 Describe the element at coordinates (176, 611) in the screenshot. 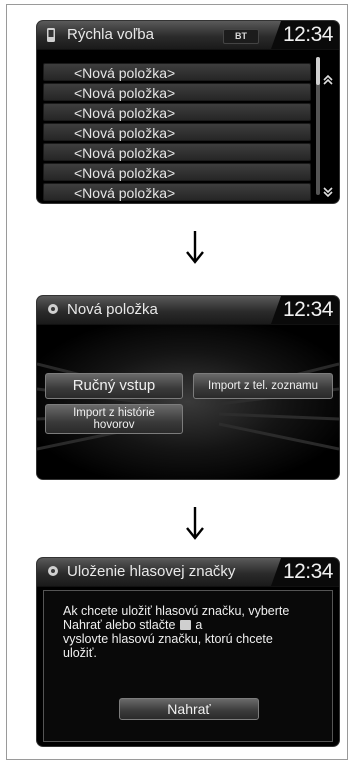

I see `message-line: Ak chcete uložiť hlasovú značku, vyberte` at that location.